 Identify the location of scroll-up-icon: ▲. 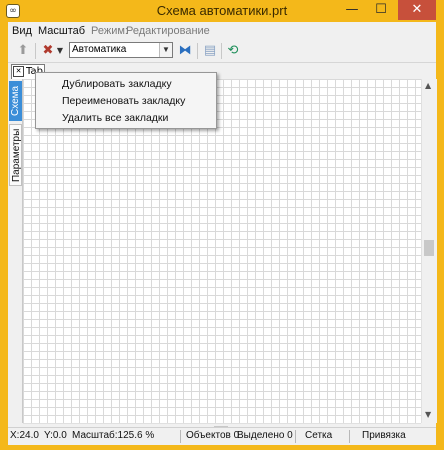
(428, 85).